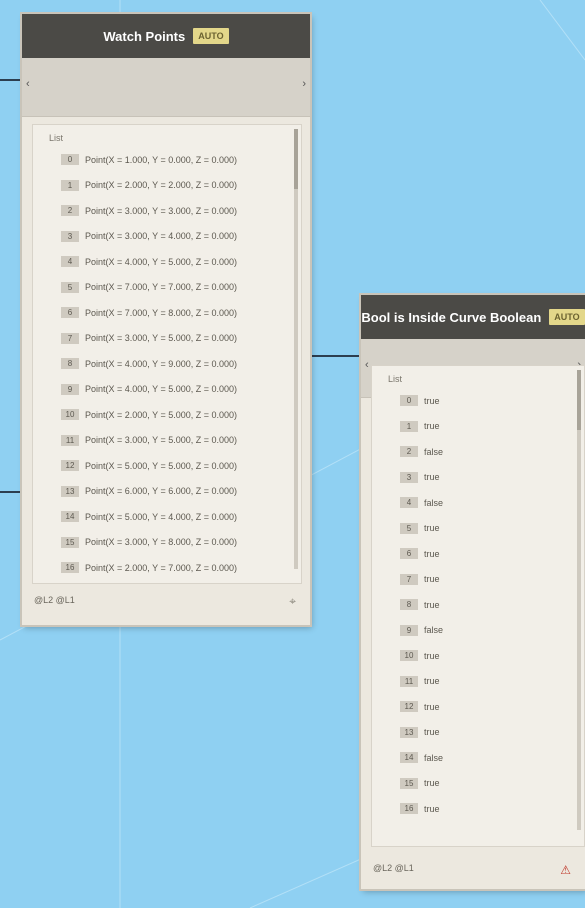  Describe the element at coordinates (492, 682) in the screenshot. I see `list-item: 11 true` at that location.